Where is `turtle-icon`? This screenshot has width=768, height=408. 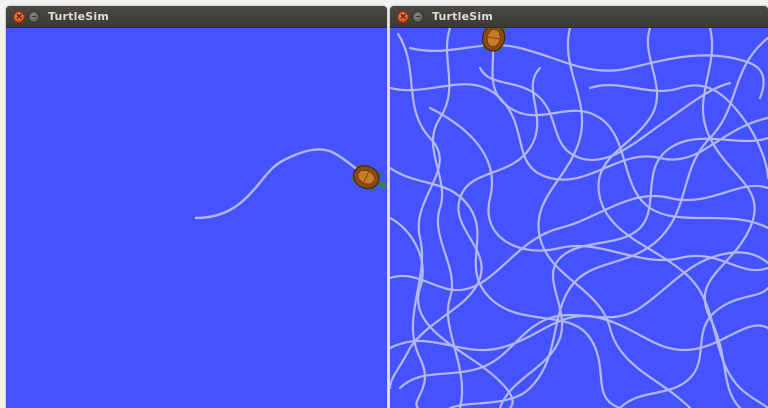
turtle-icon is located at coordinates (493, 40).